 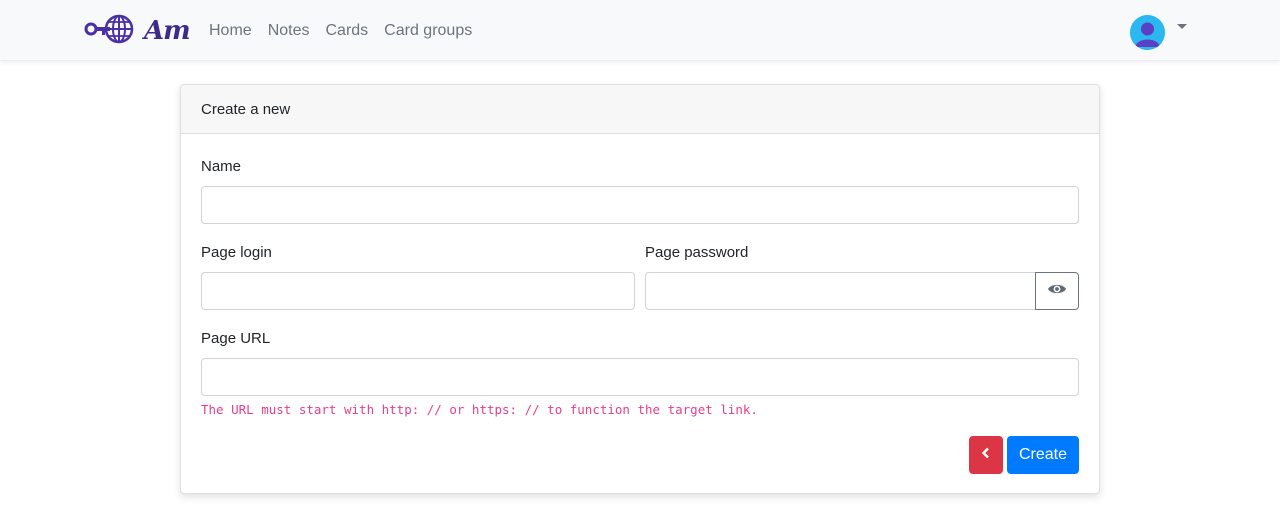 I want to click on card-header: Create a new, so click(x=640, y=109).